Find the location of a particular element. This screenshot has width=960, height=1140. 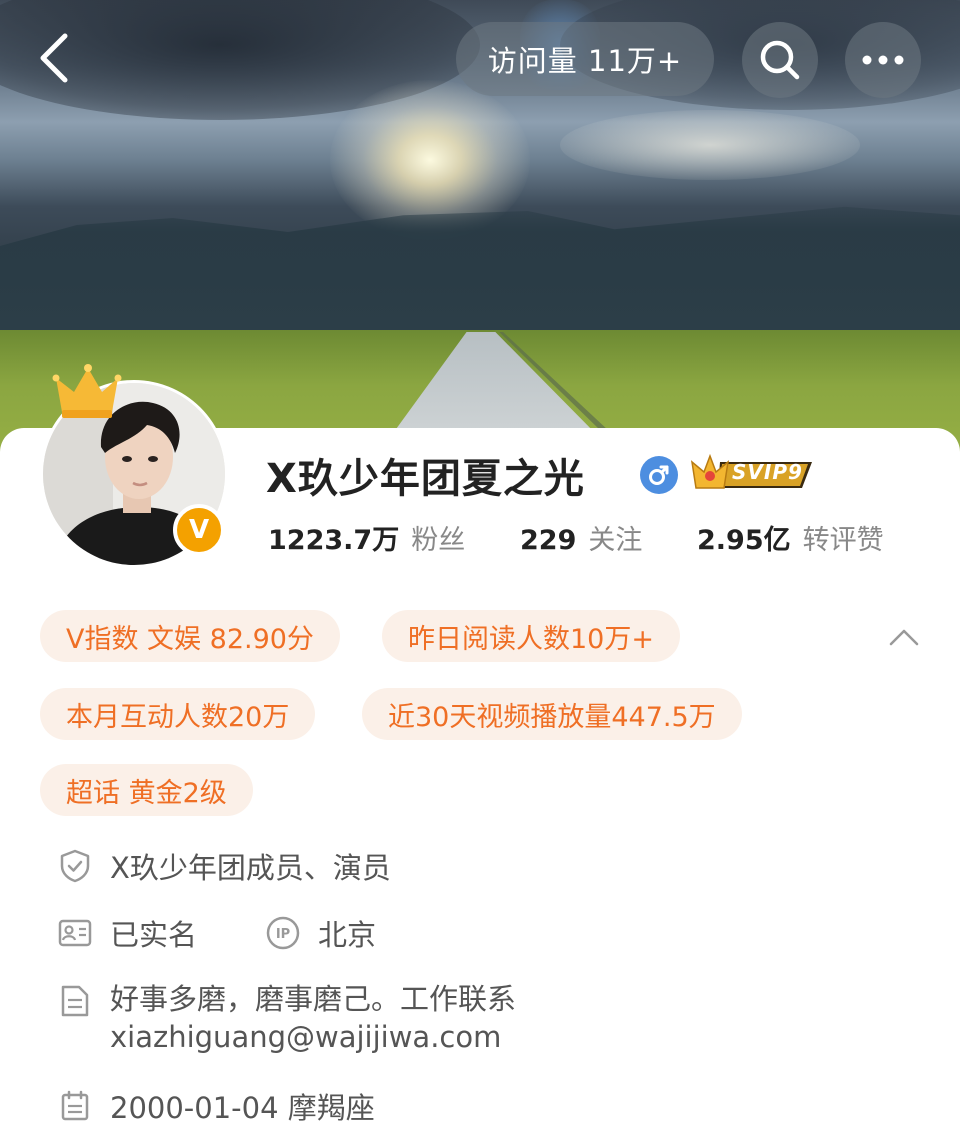

stat-fans: 1223.7万 粉丝 is located at coordinates (366, 538).